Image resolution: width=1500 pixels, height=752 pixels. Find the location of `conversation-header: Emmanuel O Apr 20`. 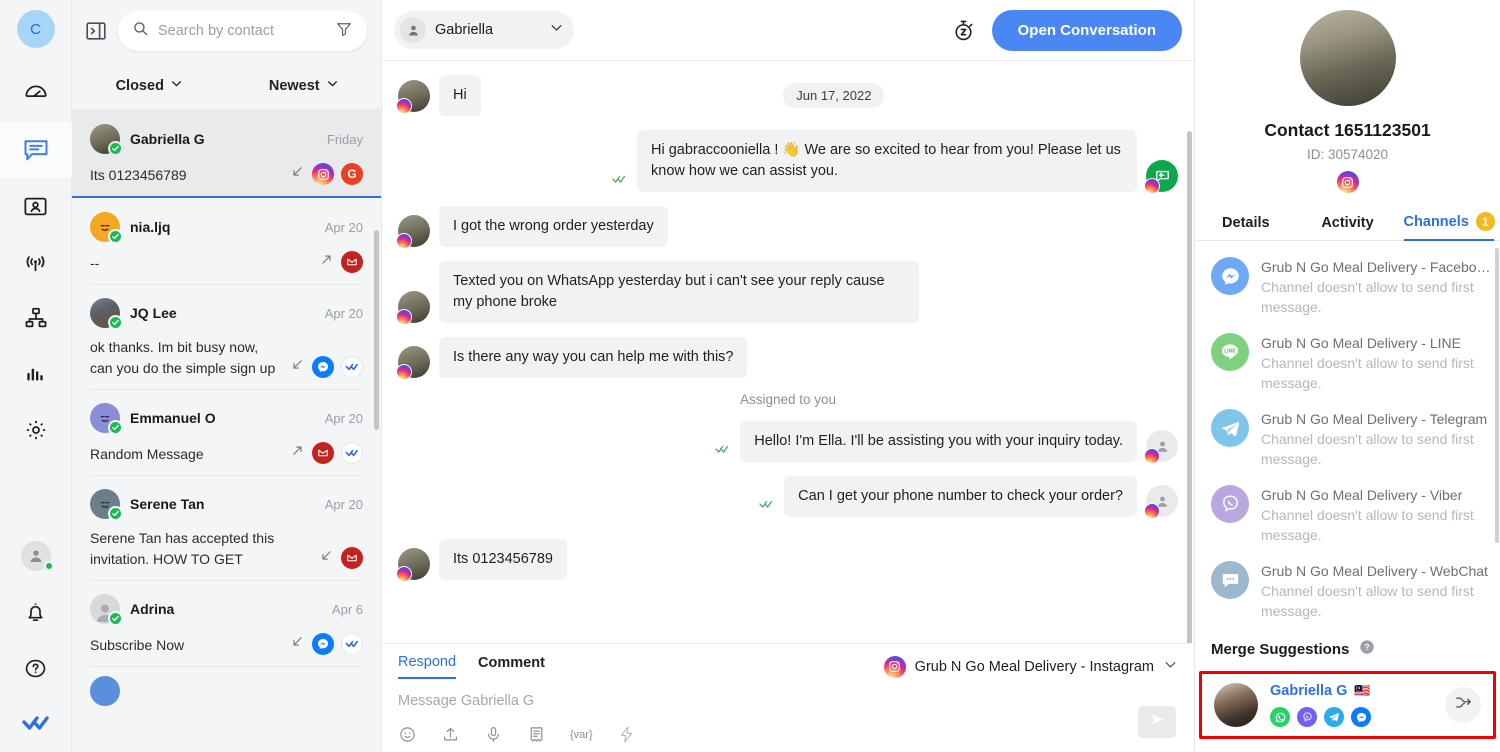

conversation-header: Emmanuel O Apr 20 is located at coordinates (226, 419).